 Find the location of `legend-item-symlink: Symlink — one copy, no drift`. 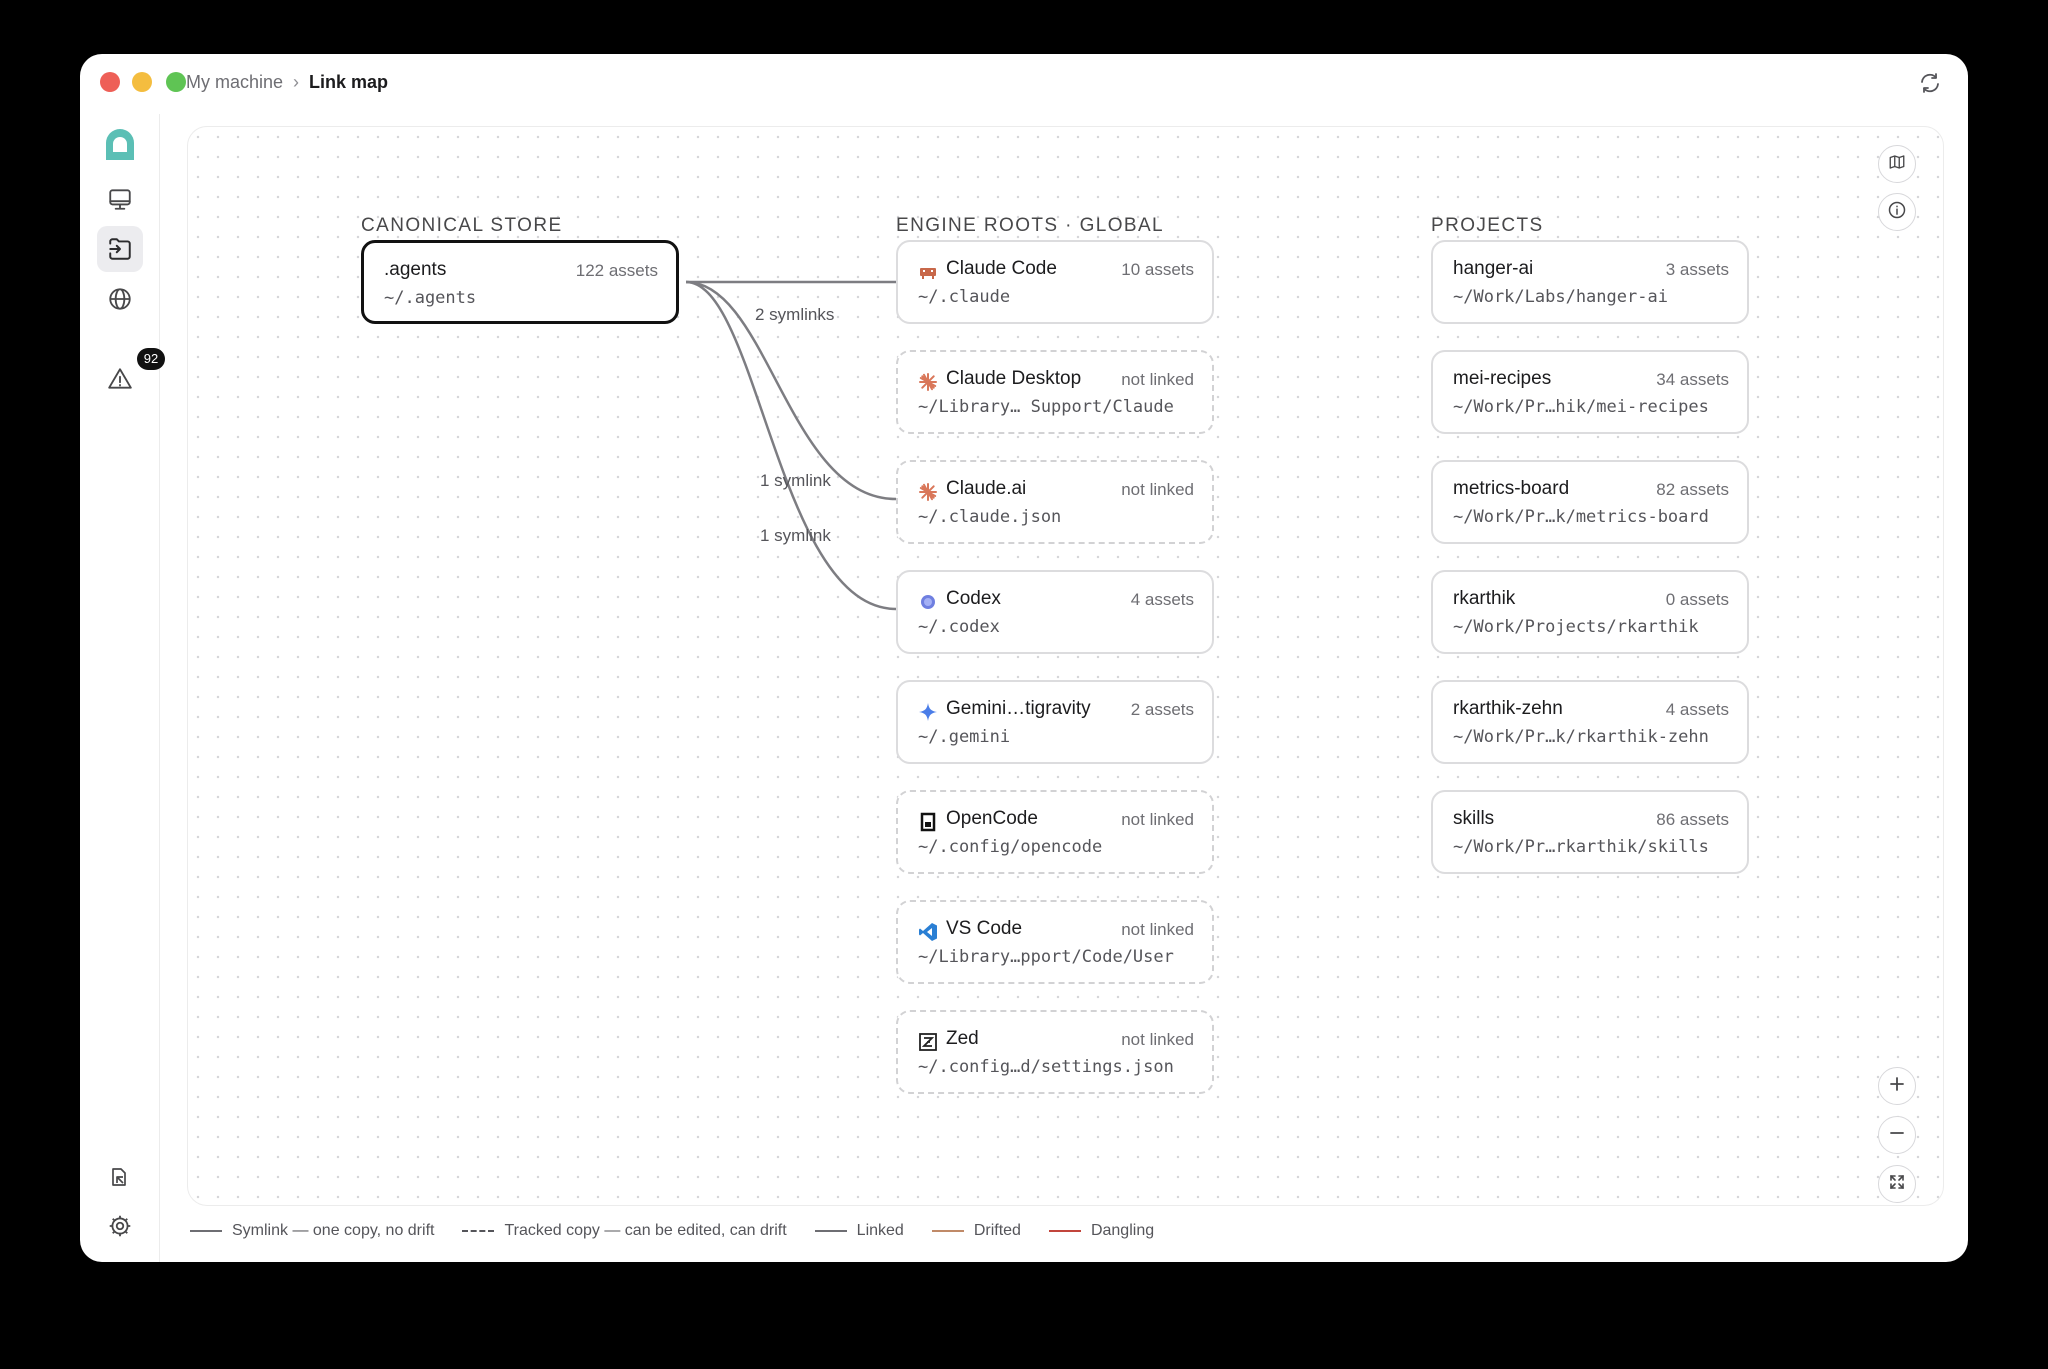

legend-item-symlink: Symlink — one copy, no drift is located at coordinates (312, 1231).